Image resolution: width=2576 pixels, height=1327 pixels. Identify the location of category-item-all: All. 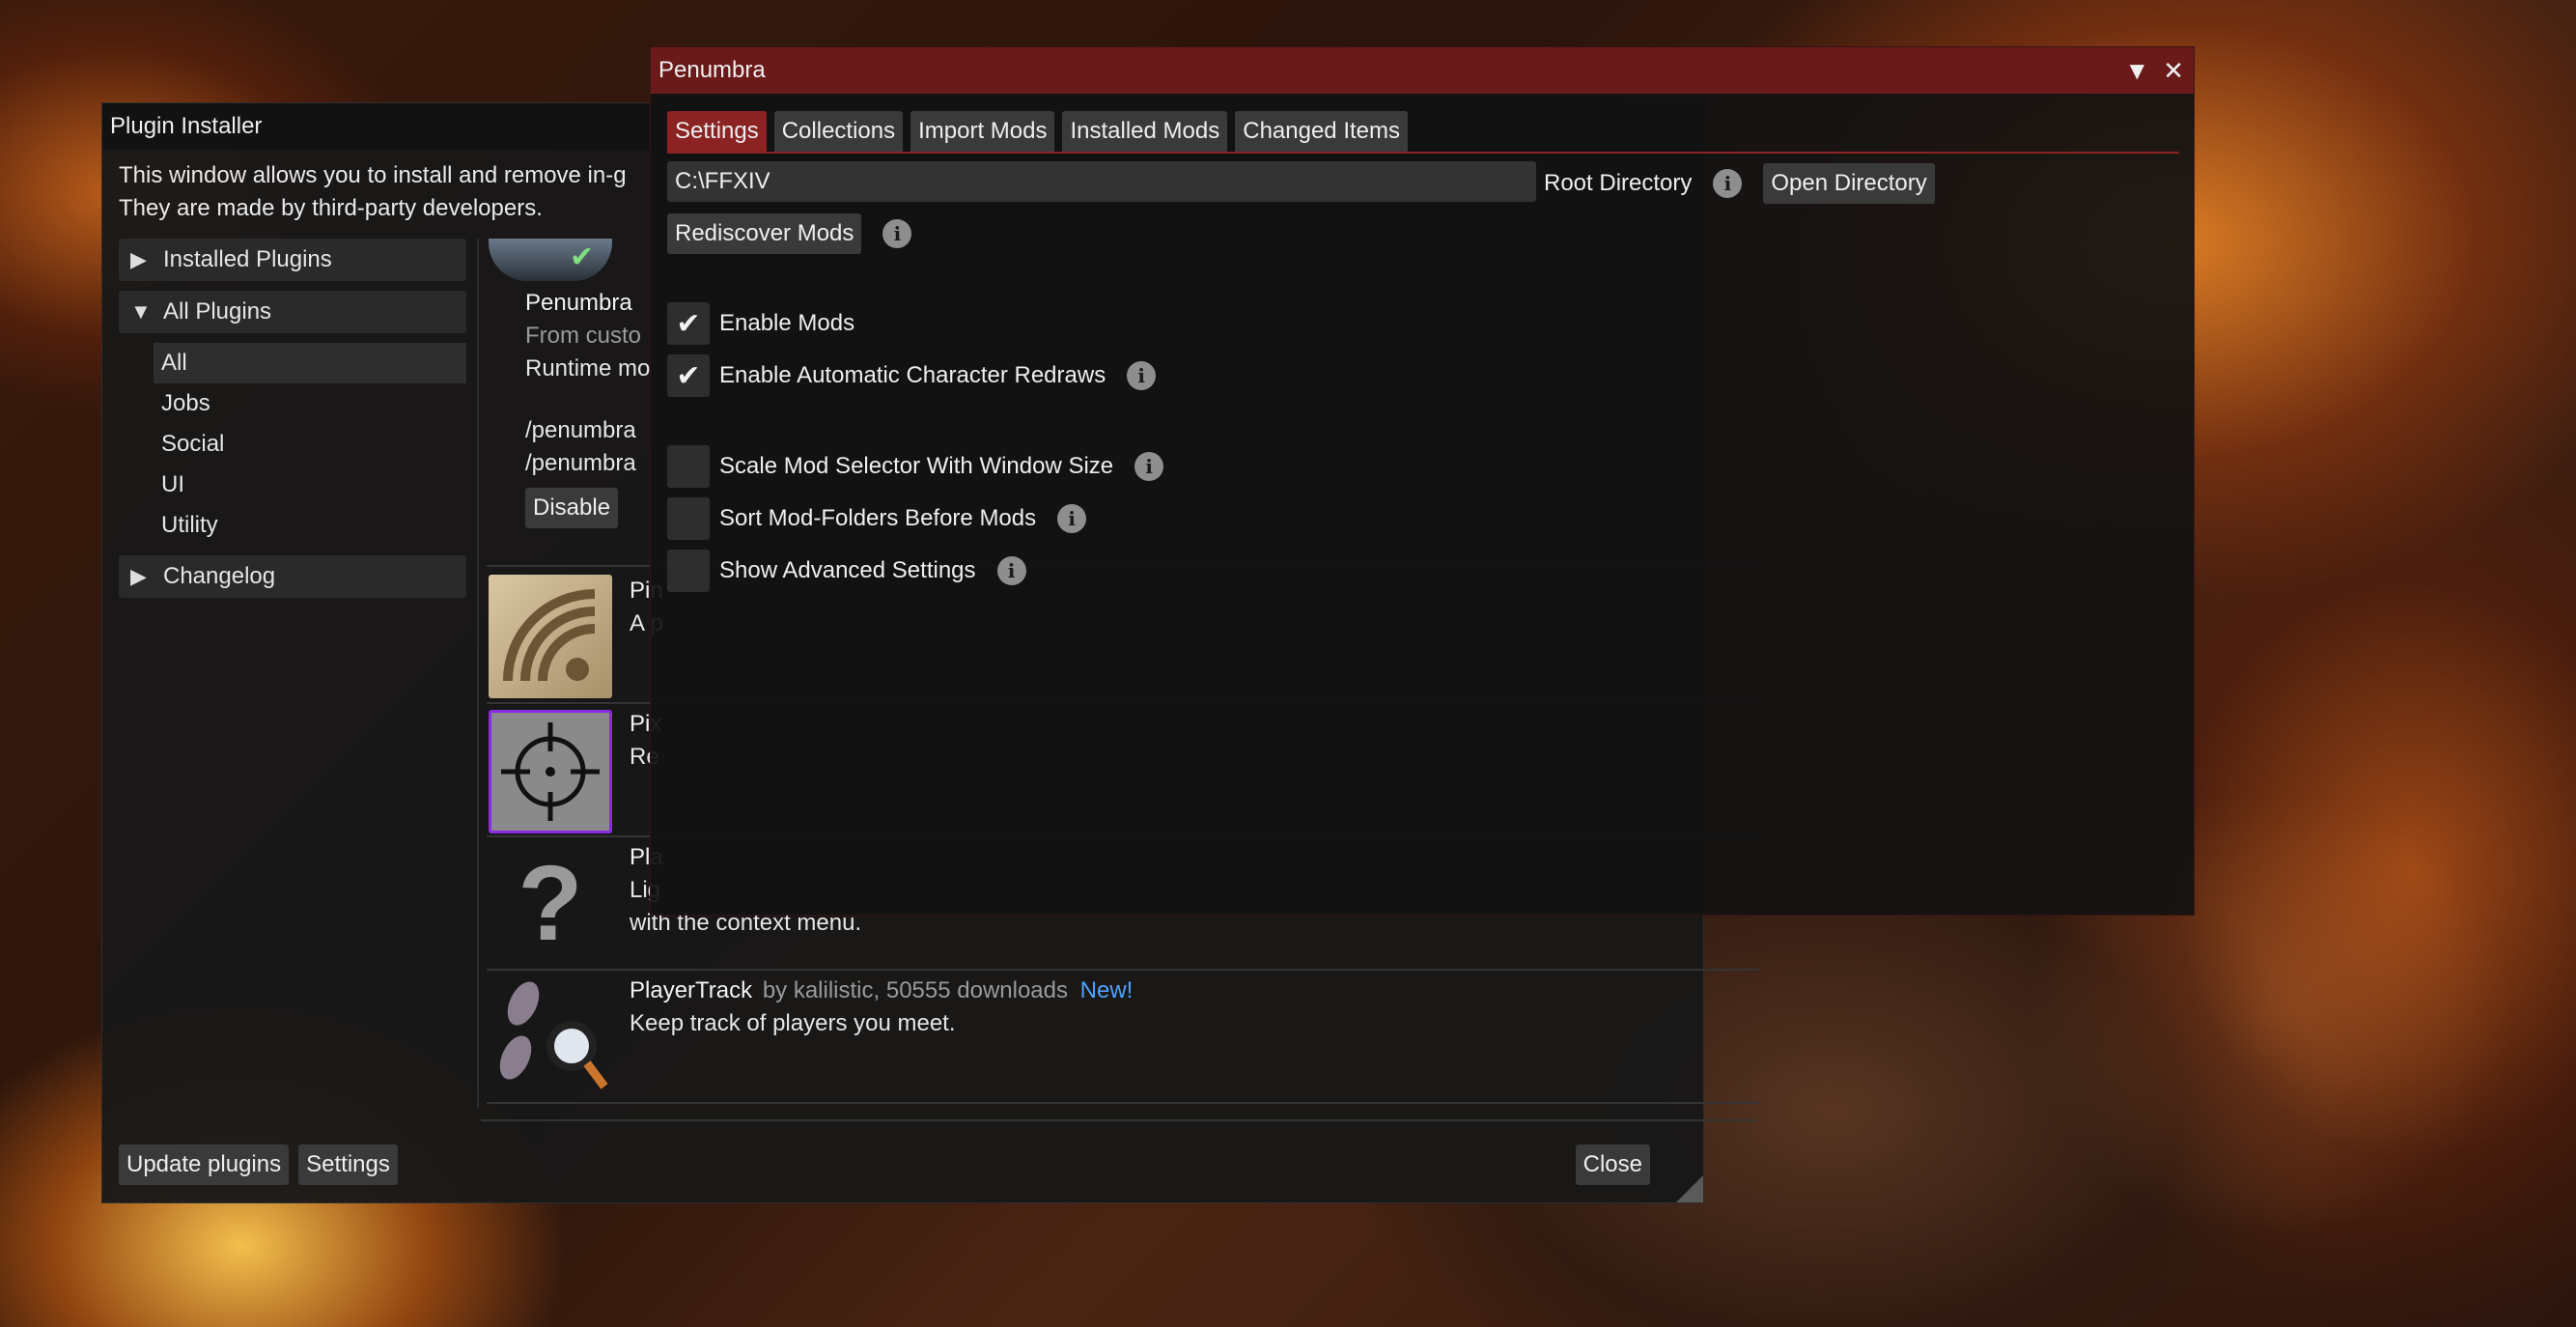
(310, 363).